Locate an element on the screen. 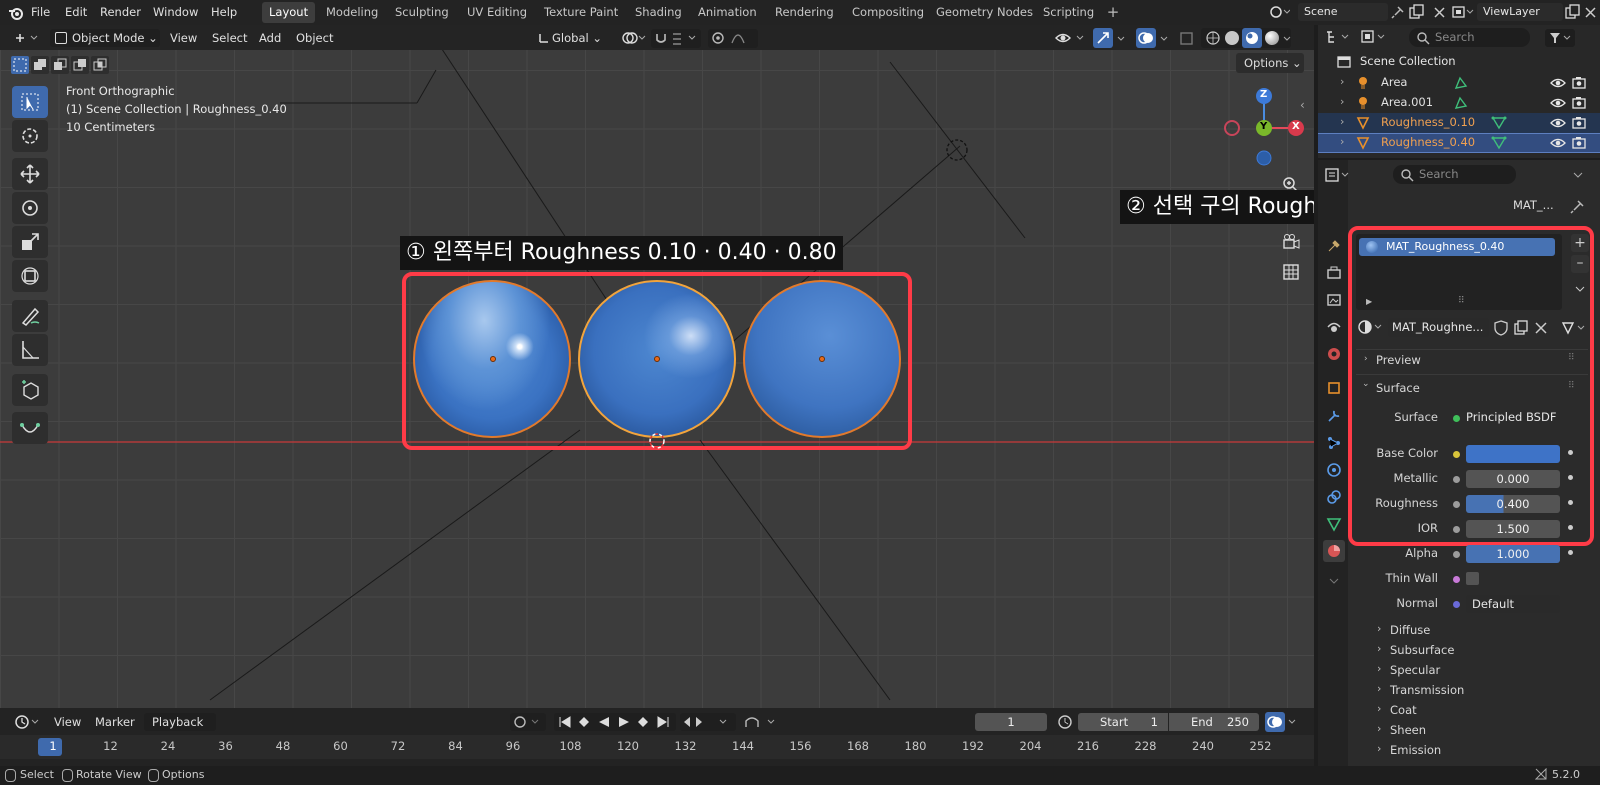 This screenshot has width=1600, height=785. metallic-field: 0.000 is located at coordinates (1513, 479).